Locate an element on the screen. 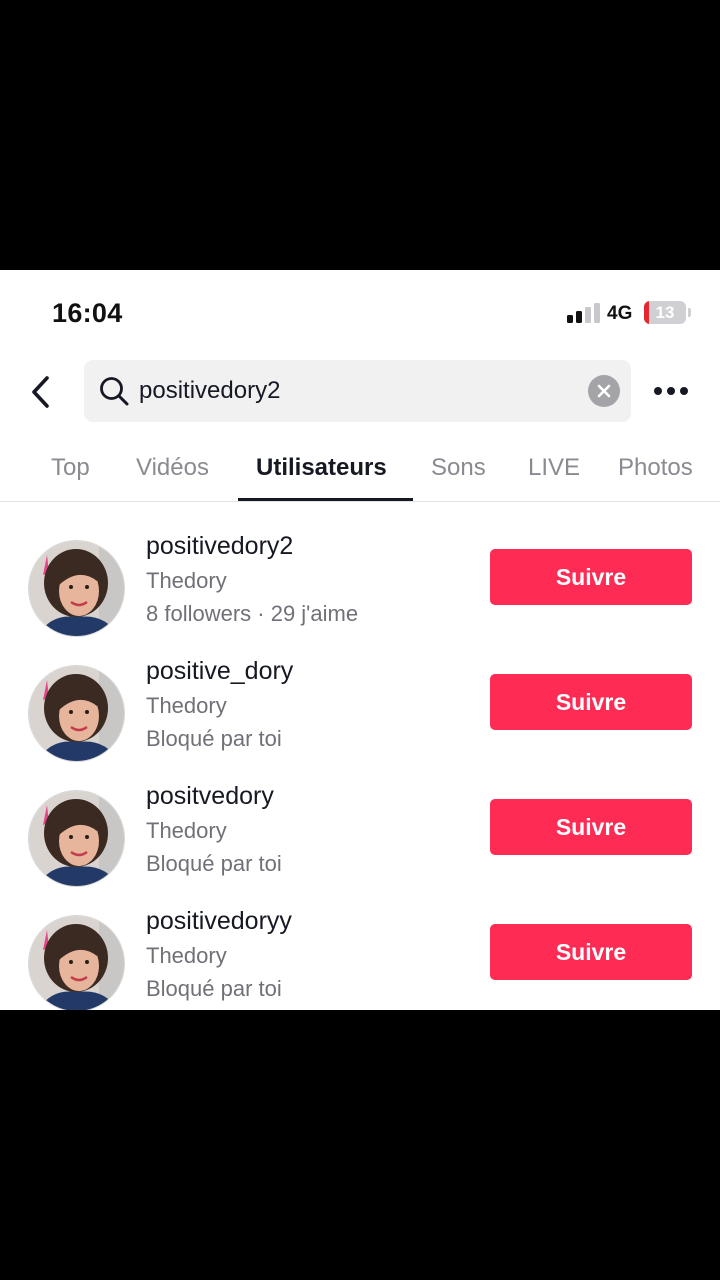  chevron-left-icon is located at coordinates (40, 392).